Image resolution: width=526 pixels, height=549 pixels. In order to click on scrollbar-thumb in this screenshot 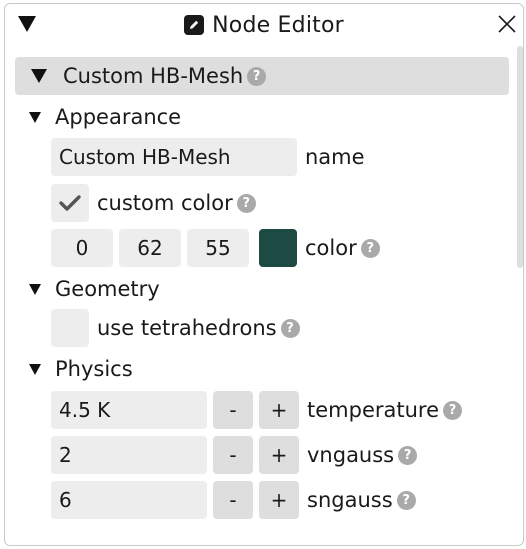, I will do `click(520, 157)`.